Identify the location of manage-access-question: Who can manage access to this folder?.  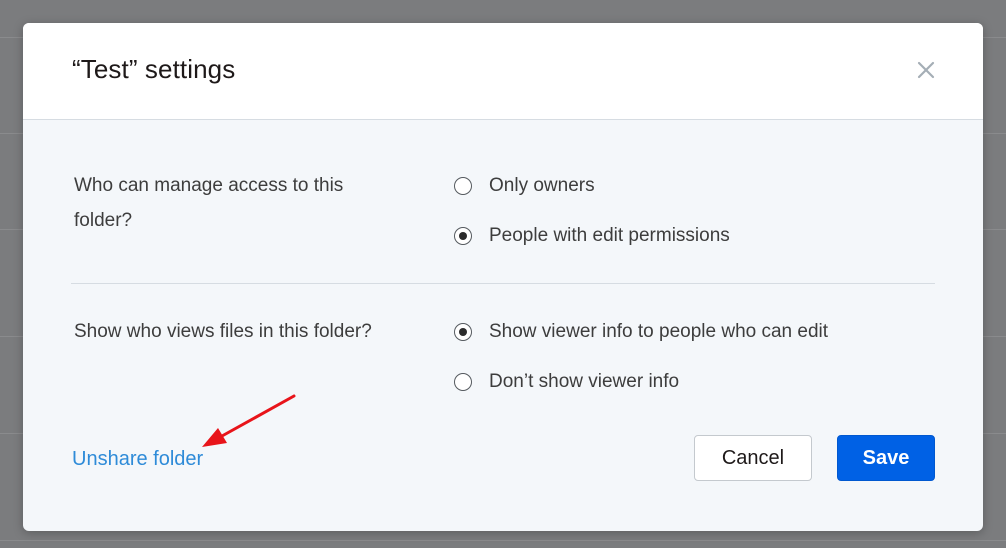
(209, 203).